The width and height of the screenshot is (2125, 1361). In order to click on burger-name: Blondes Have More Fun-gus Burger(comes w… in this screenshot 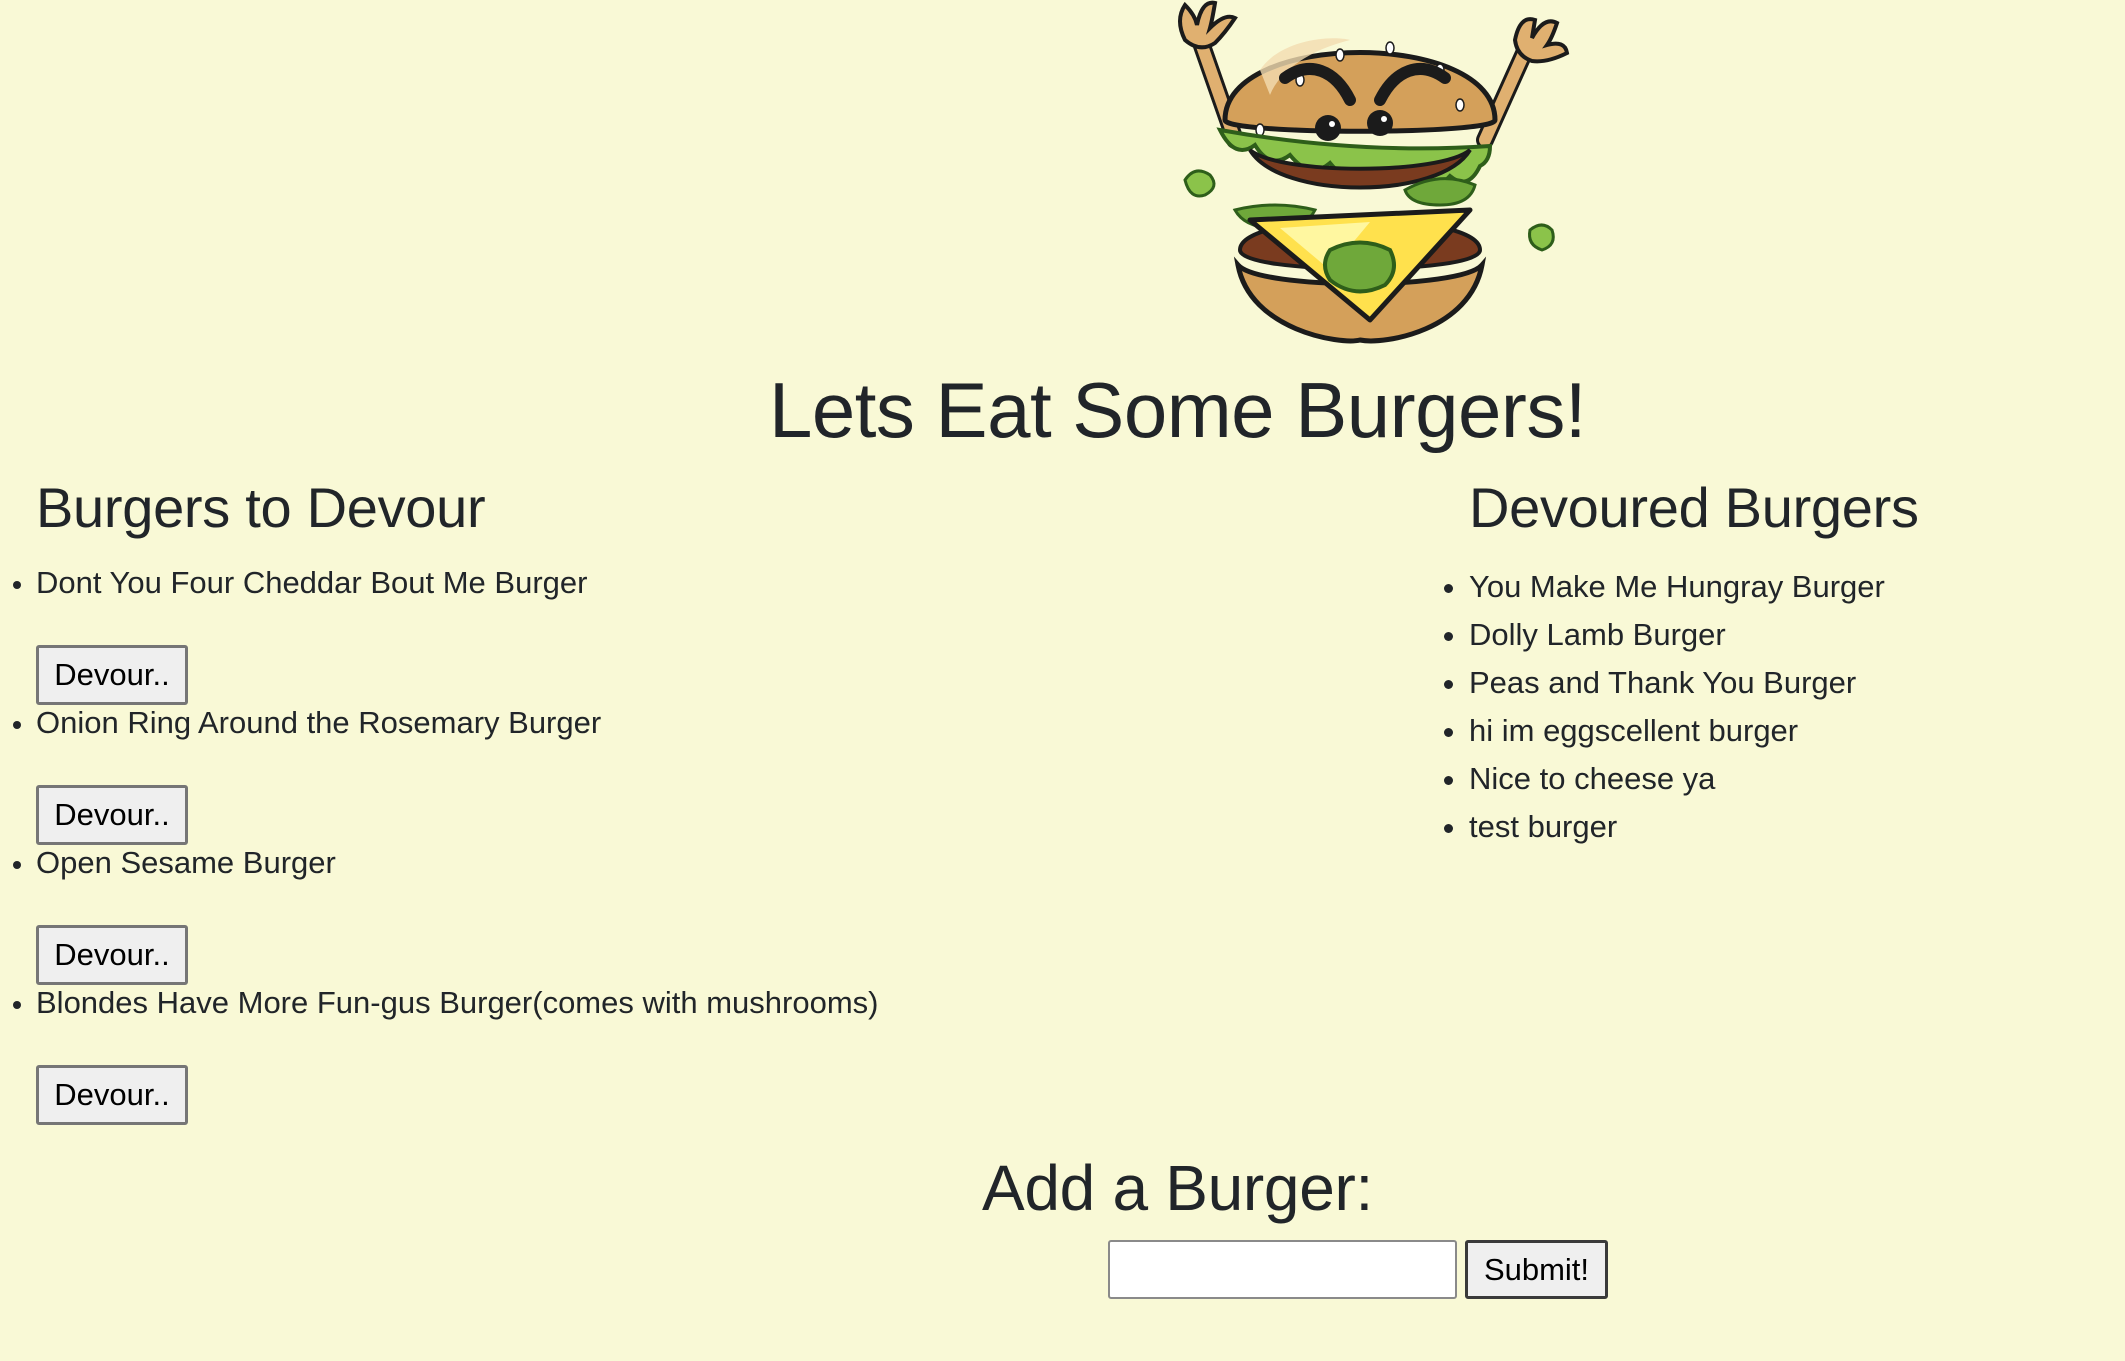, I will do `click(457, 1002)`.